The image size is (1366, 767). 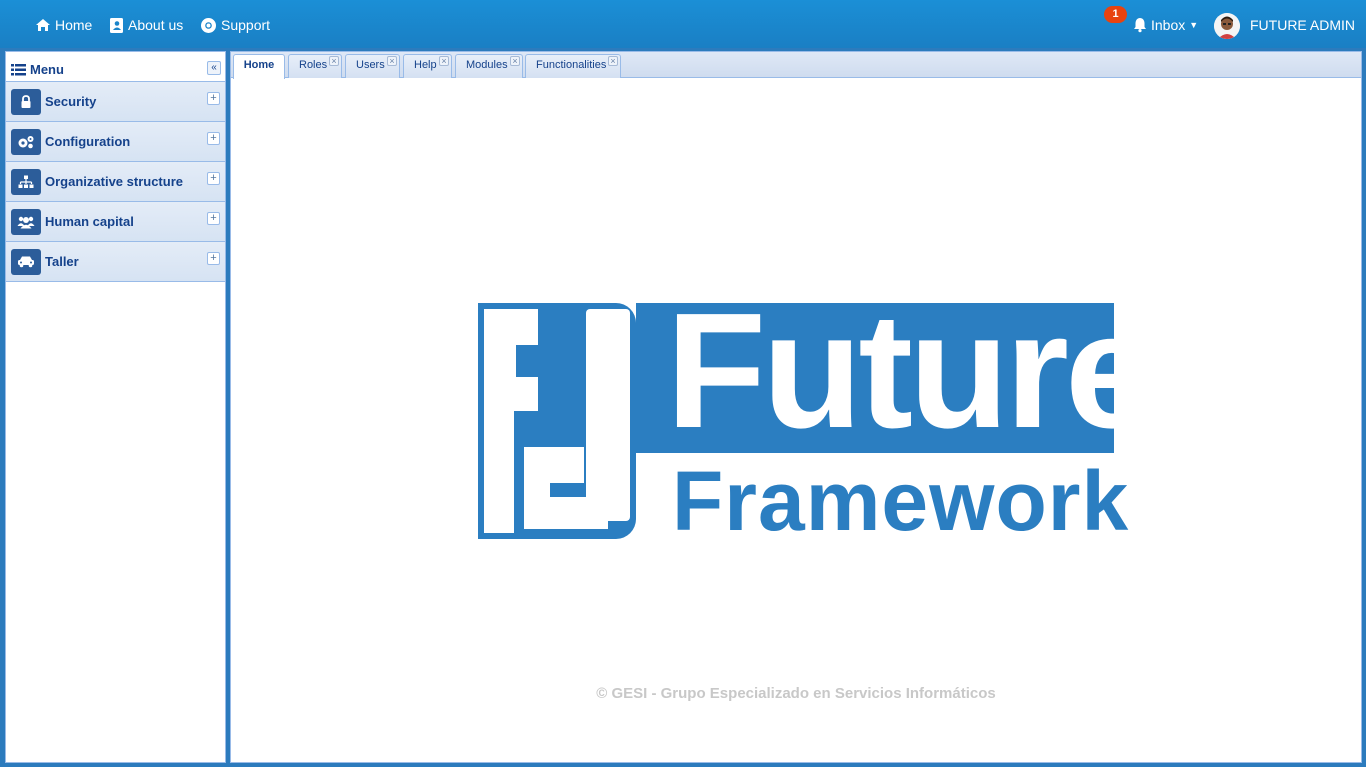 I want to click on sidebar-item-label: Security, so click(x=71, y=101).